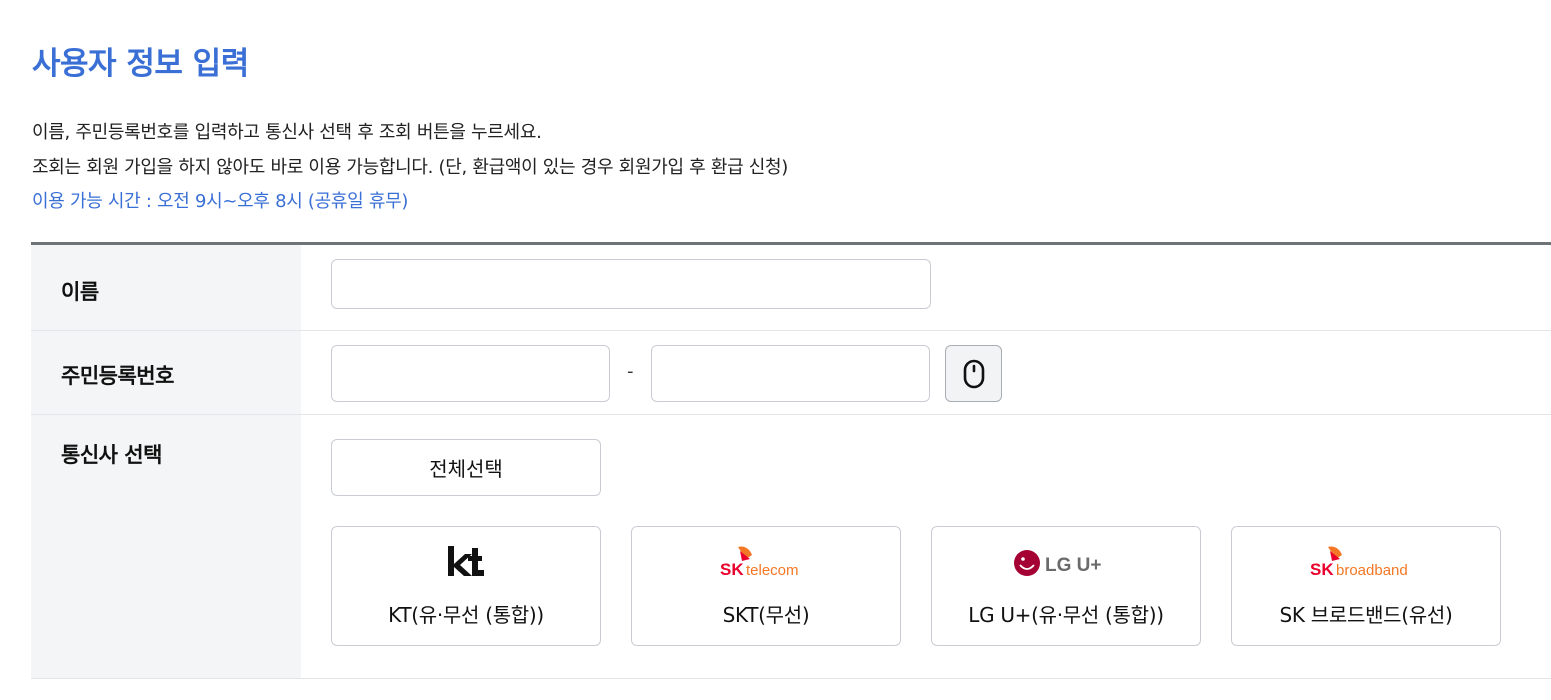 The height and width of the screenshot is (700, 1551). What do you see at coordinates (117, 376) in the screenshot?
I see `rrn-label: 주민등록번호` at bounding box center [117, 376].